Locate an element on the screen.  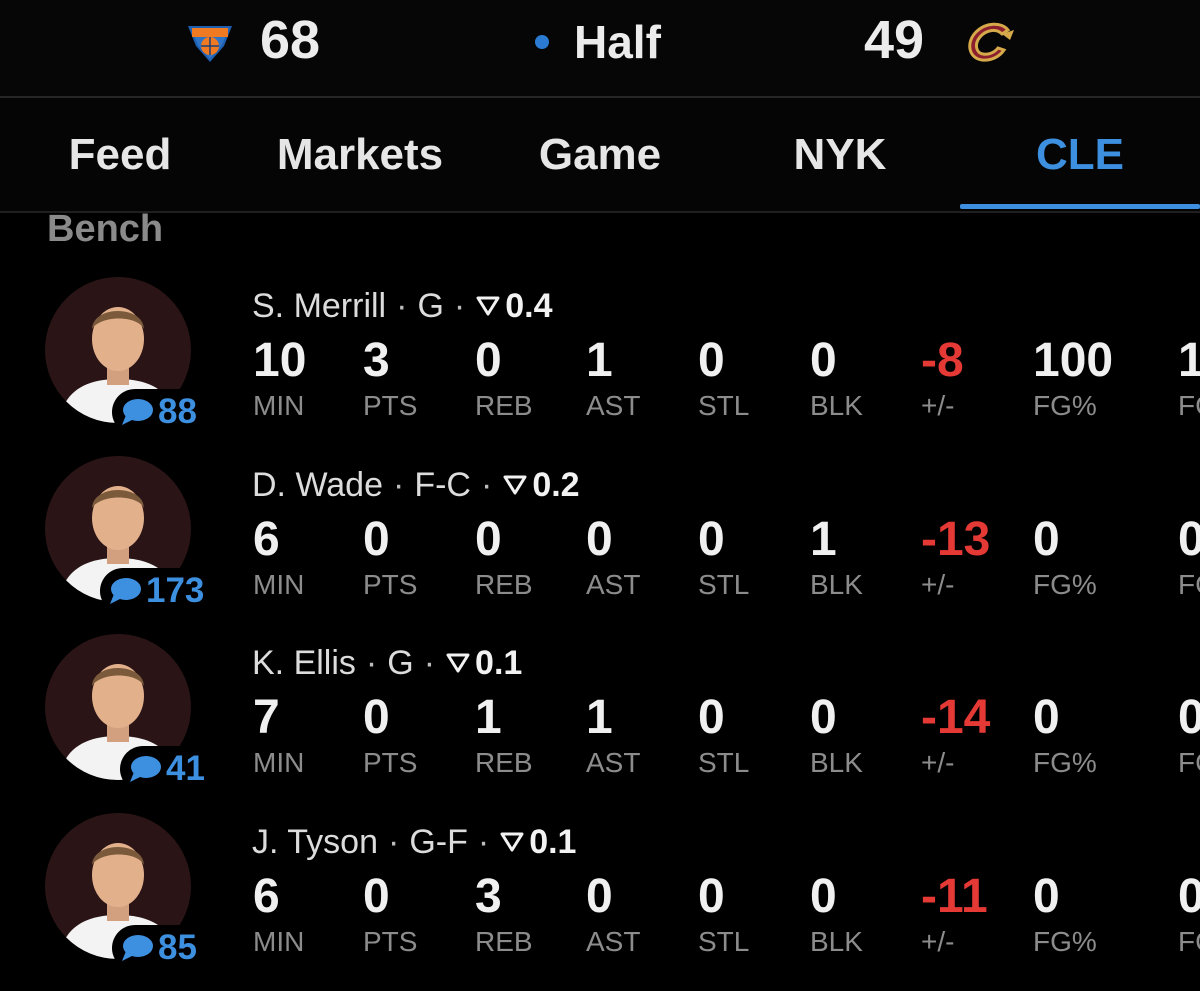
player-name: S. Merrill is located at coordinates (319, 306).